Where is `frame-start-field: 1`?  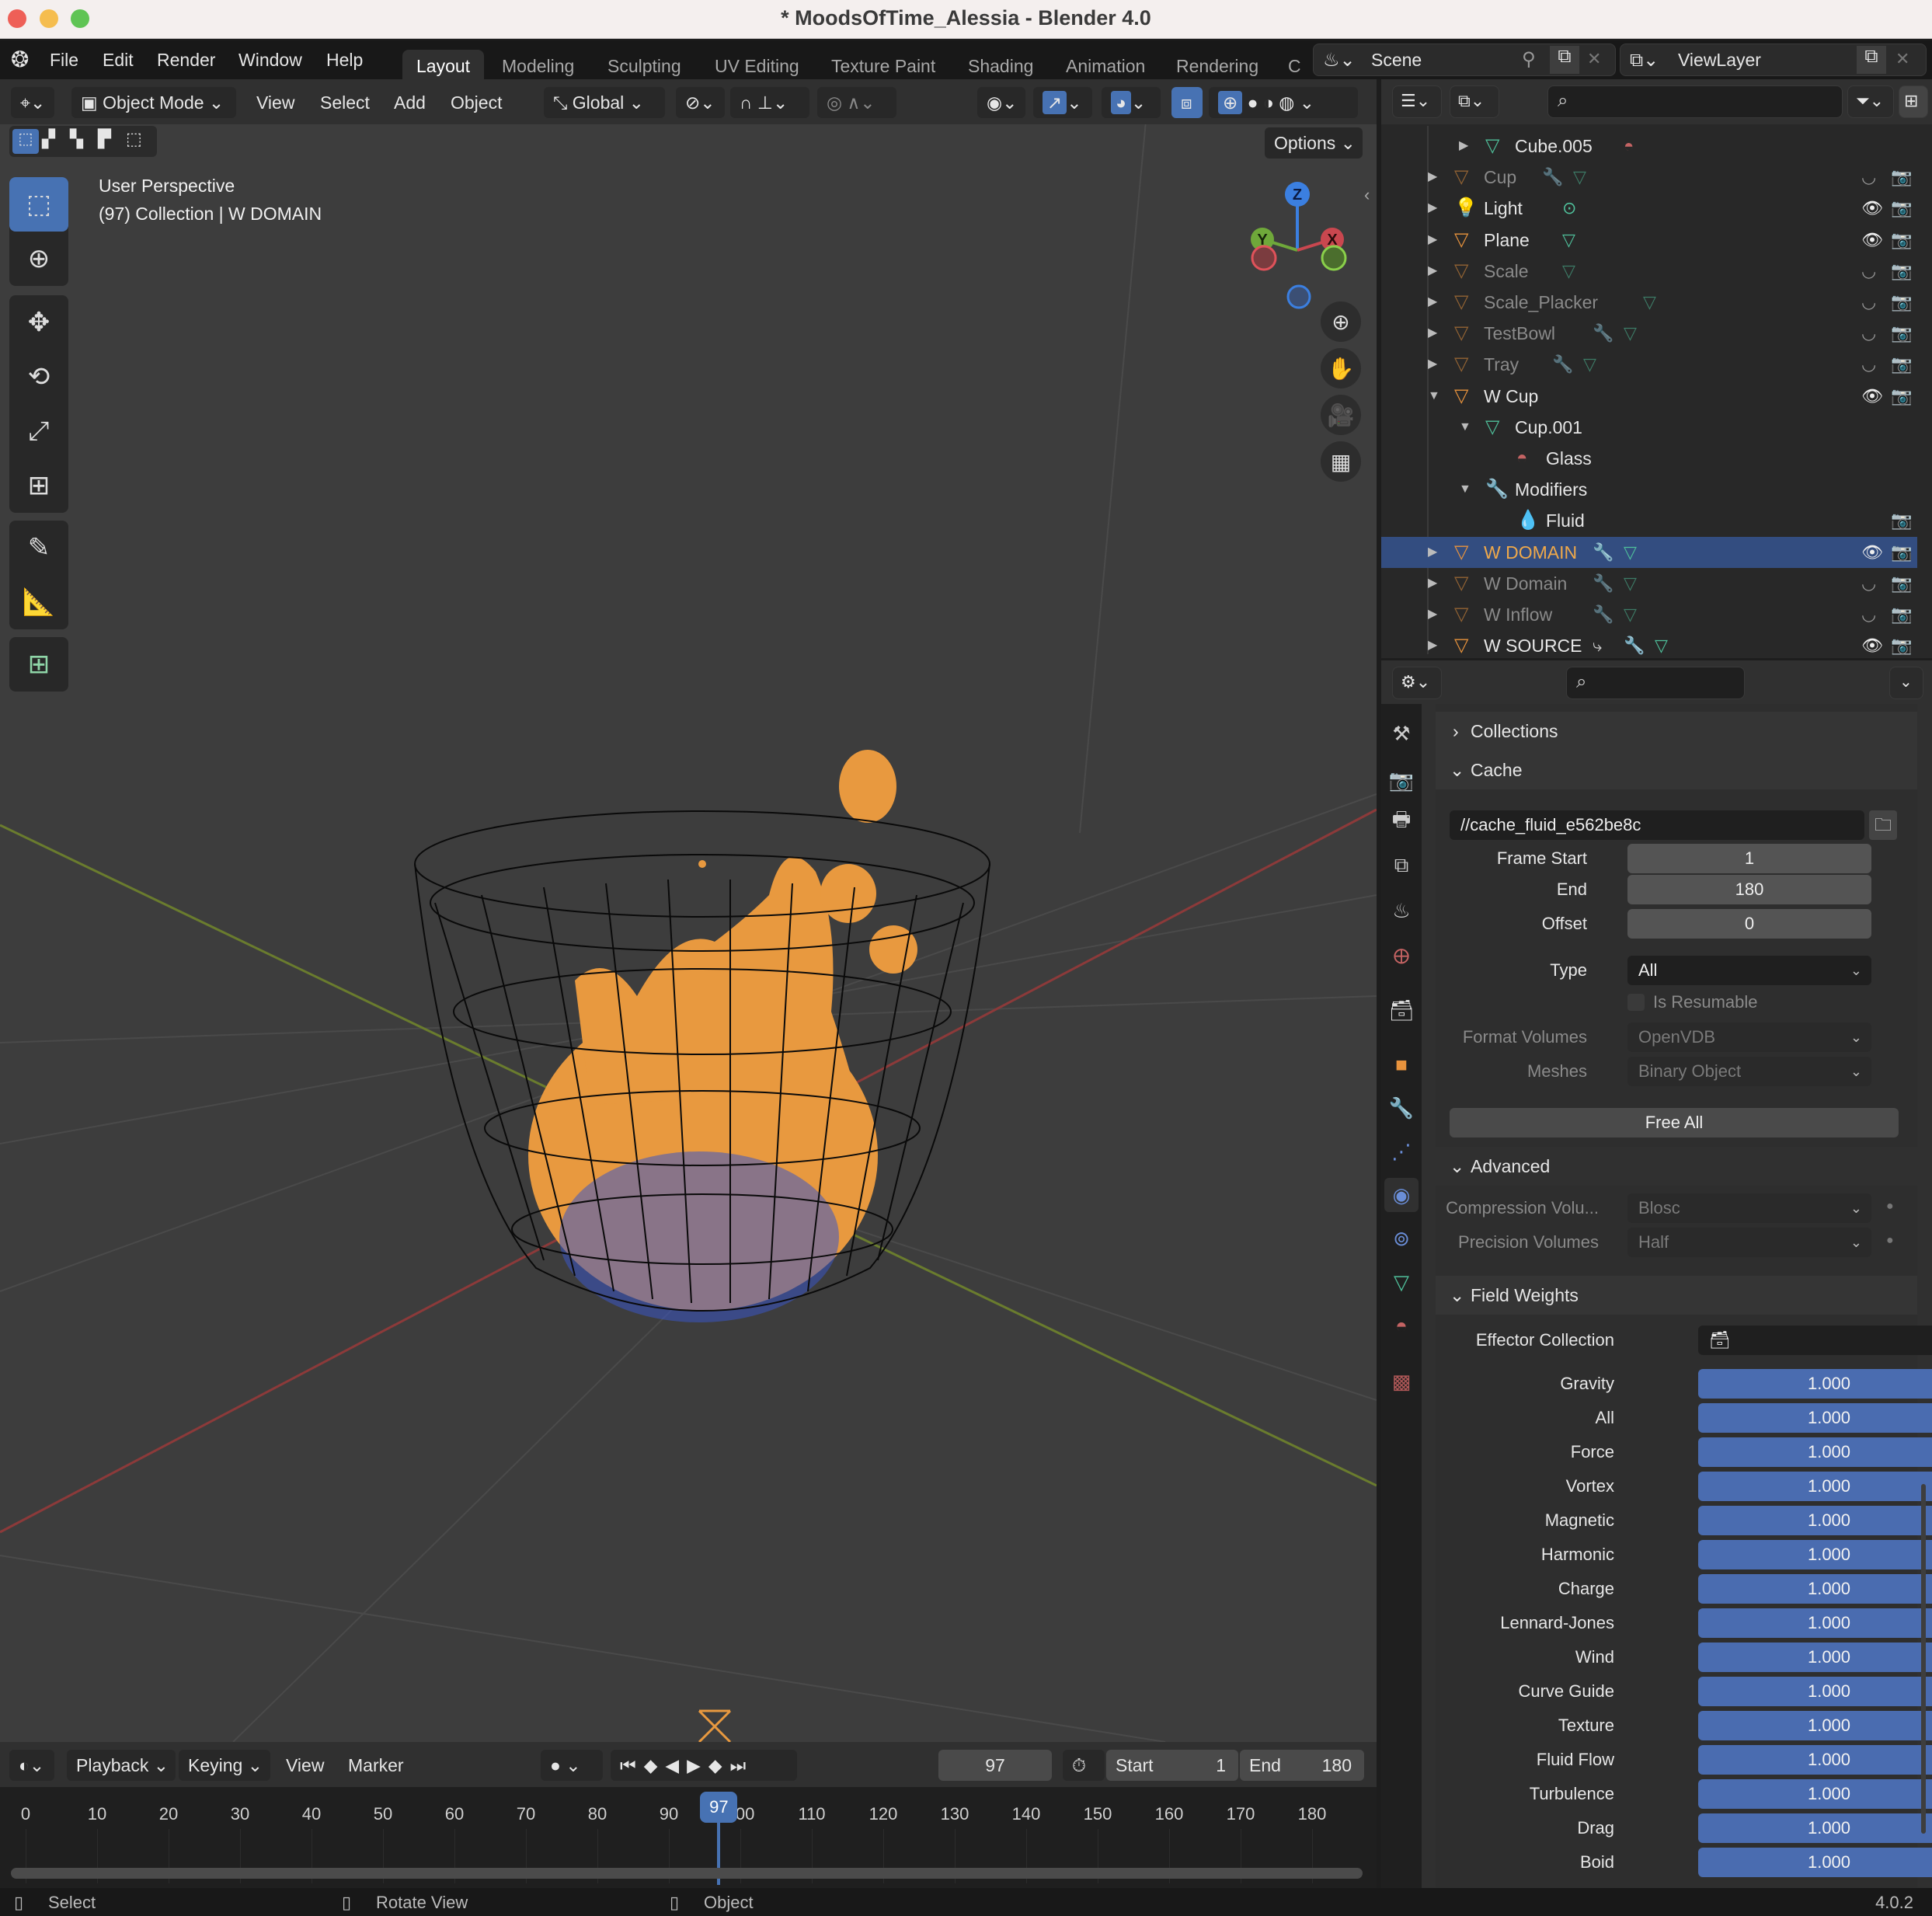 frame-start-field: 1 is located at coordinates (1749, 858).